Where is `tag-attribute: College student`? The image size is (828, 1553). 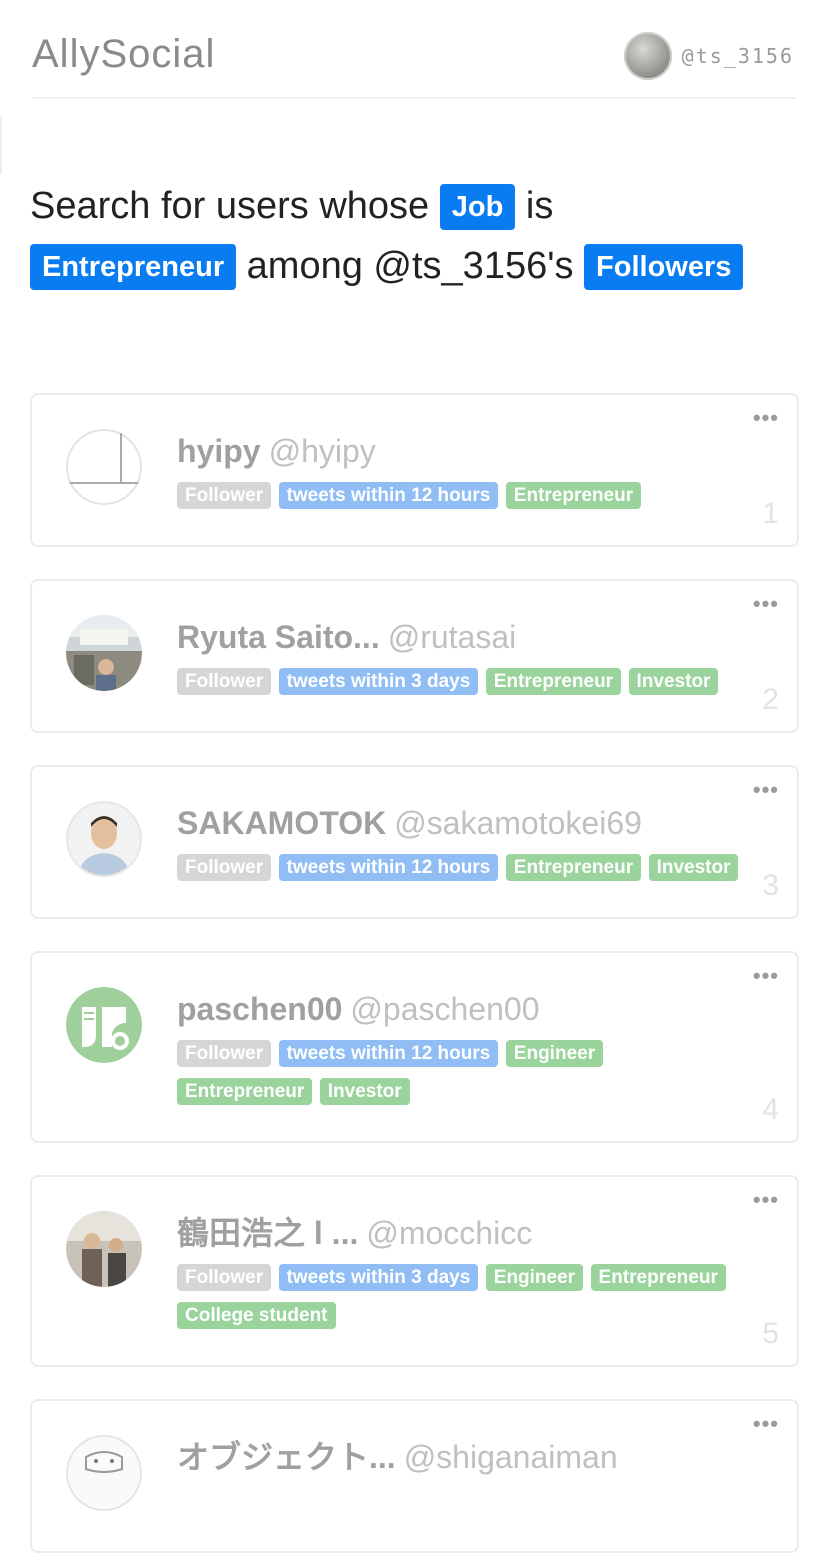
tag-attribute: College student is located at coordinates (256, 1315).